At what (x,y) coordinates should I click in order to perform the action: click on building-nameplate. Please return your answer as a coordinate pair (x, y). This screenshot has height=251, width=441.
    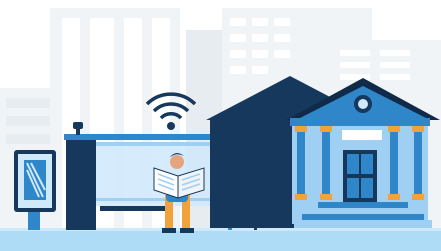
    Looking at the image, I should click on (362, 135).